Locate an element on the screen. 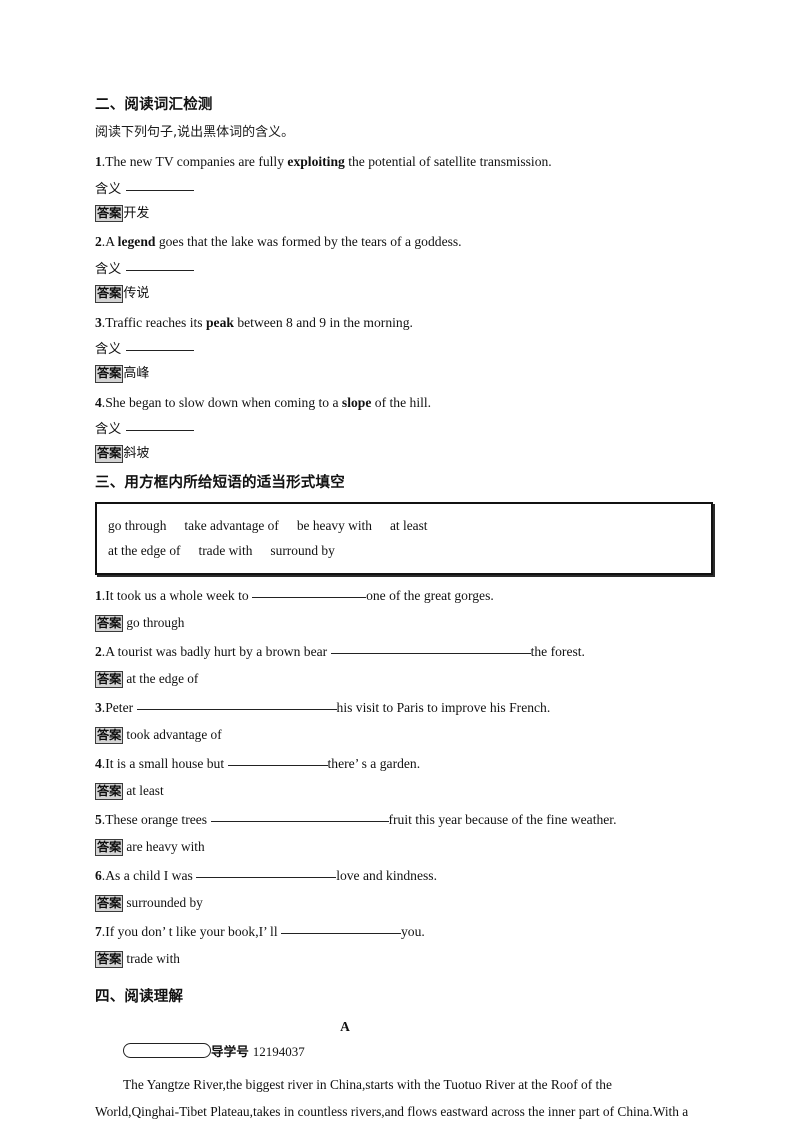 Image resolution: width=800 pixels, height=1132 pixels. question-text-post: there’ s a garden. is located at coordinates (374, 764).